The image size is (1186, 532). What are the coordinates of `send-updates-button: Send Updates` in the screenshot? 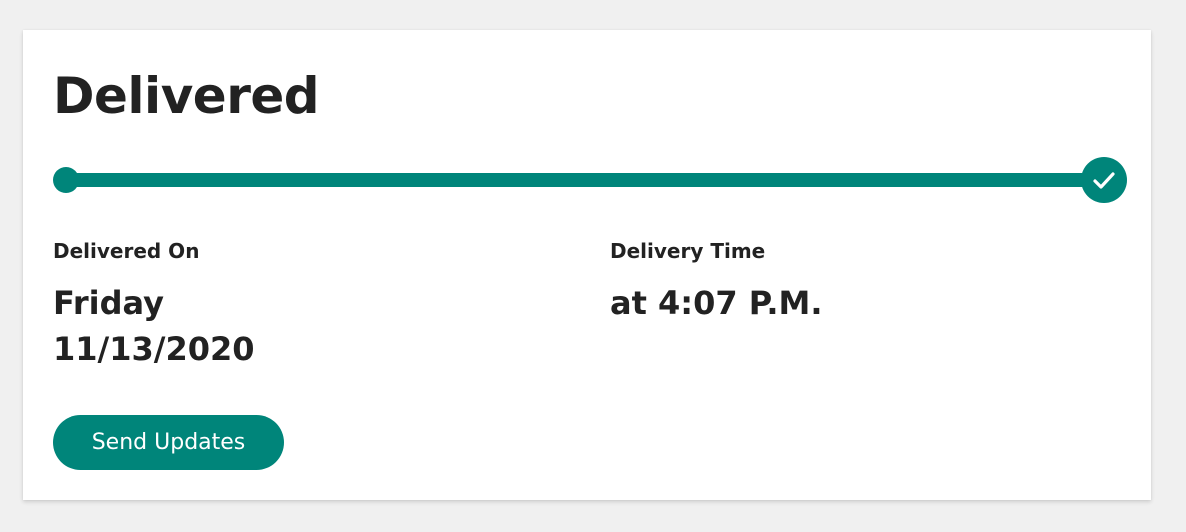 It's located at (168, 442).